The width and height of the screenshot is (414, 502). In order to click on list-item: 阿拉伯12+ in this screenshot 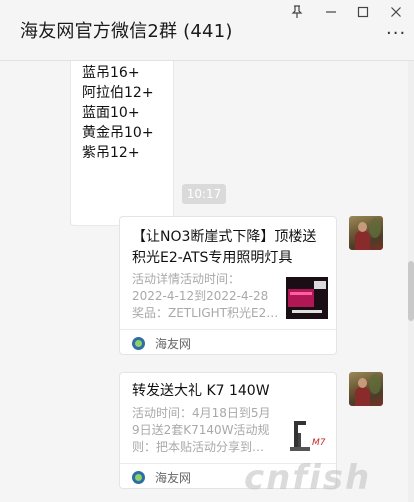, I will do `click(118, 93)`.